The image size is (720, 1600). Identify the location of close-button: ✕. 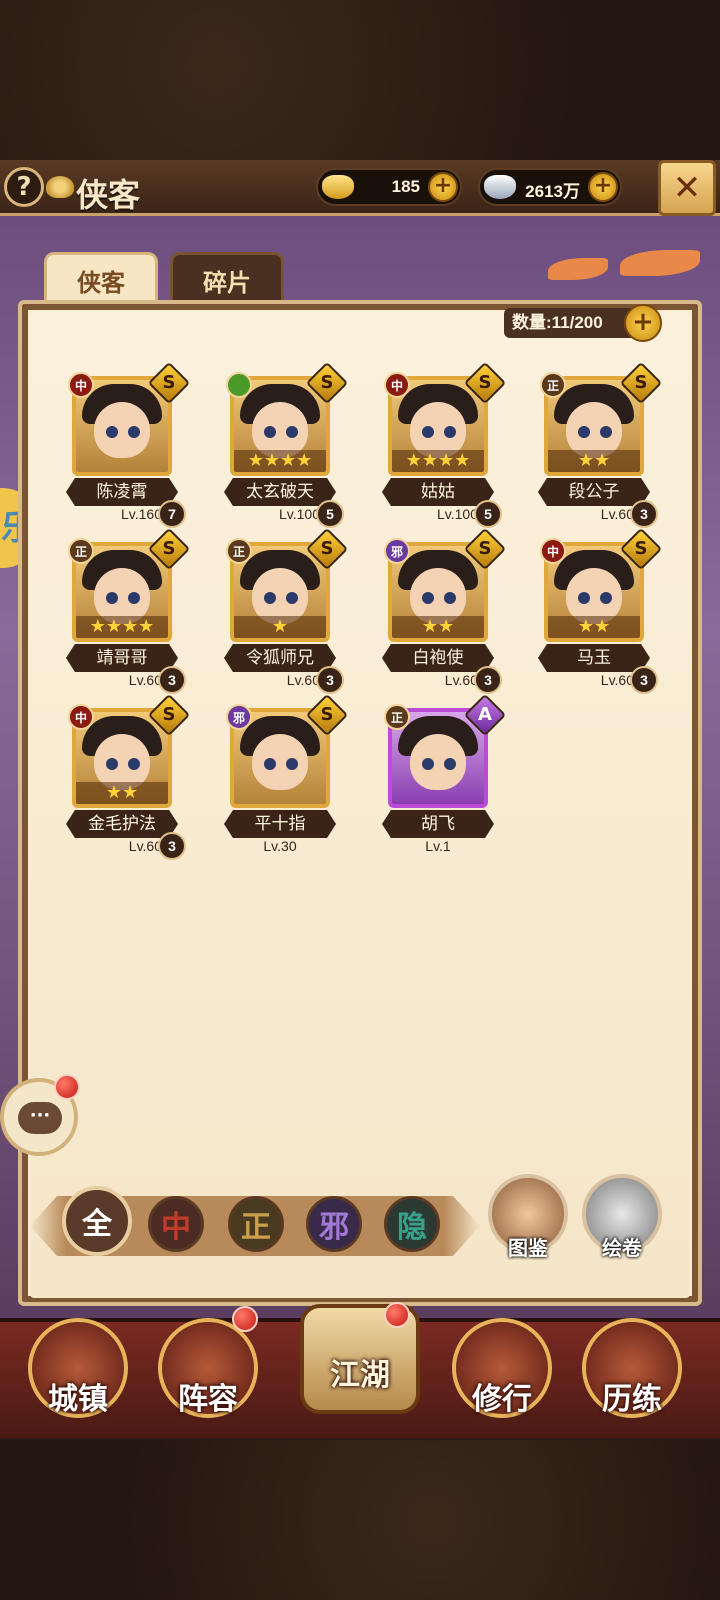
(687, 188).